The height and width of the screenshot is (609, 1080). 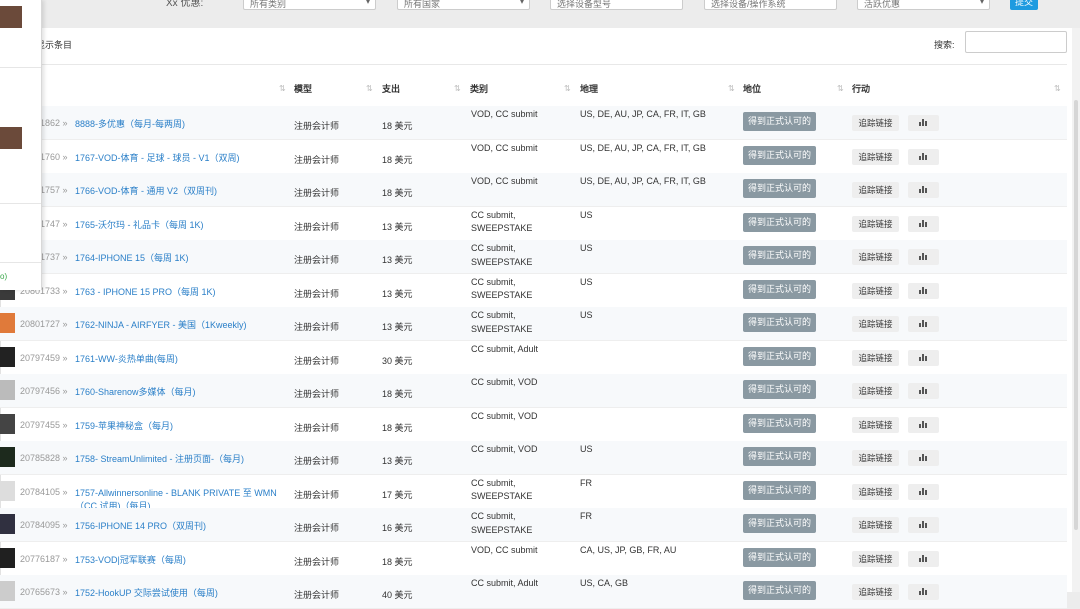 What do you see at coordinates (182, 325) in the screenshot?
I see `offer-name-link: 1762-NINJA - AIRFYER - 美国（1Kweekly)` at bounding box center [182, 325].